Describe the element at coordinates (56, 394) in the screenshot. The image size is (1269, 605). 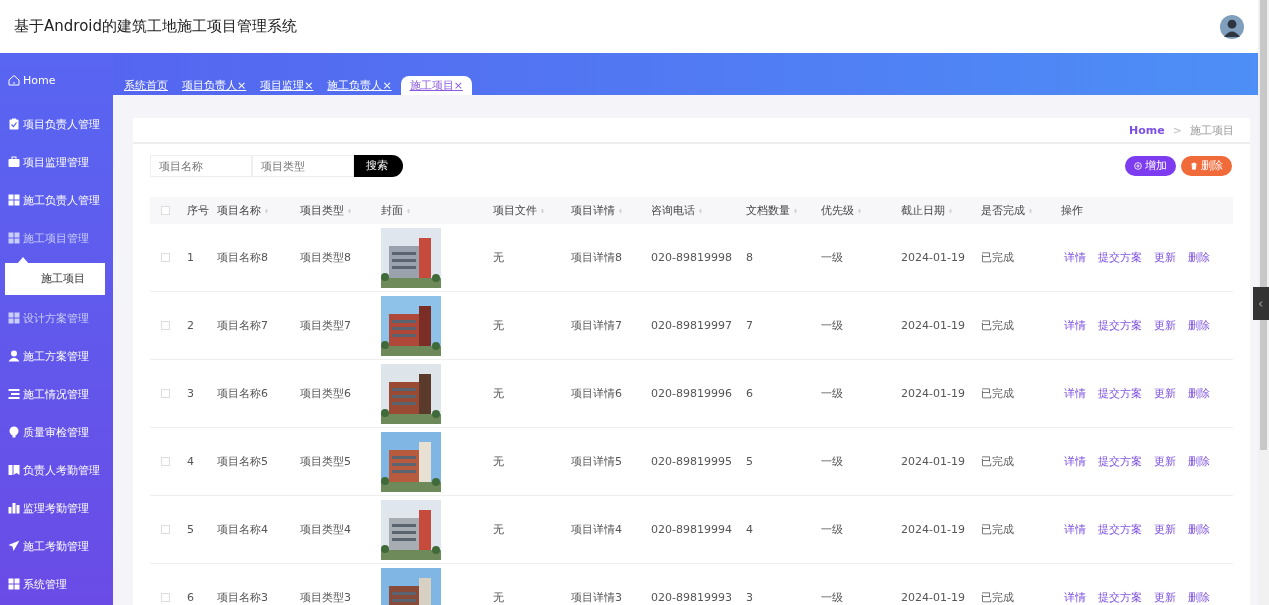
I see `sidebar-item: 施工情况管理` at that location.